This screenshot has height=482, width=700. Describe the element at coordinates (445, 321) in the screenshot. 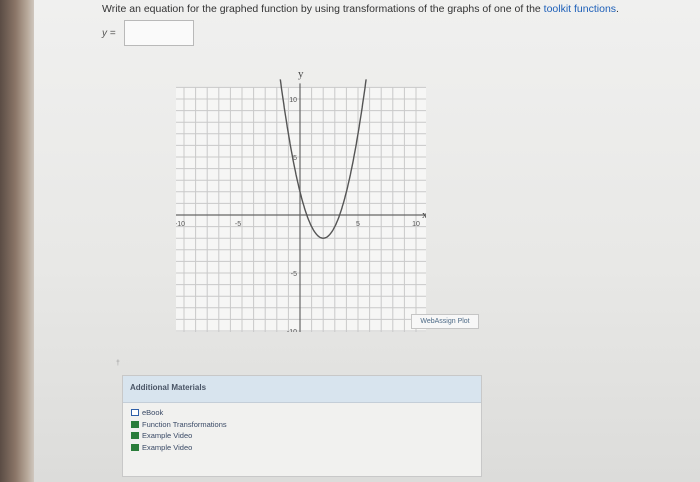

I see `webassign-plot-badge: WebAssign Plot` at that location.